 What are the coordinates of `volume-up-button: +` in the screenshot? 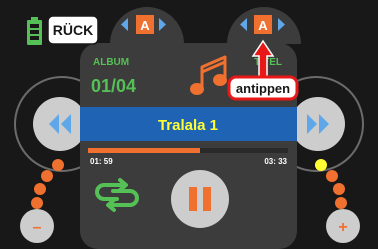 It's located at (343, 226).